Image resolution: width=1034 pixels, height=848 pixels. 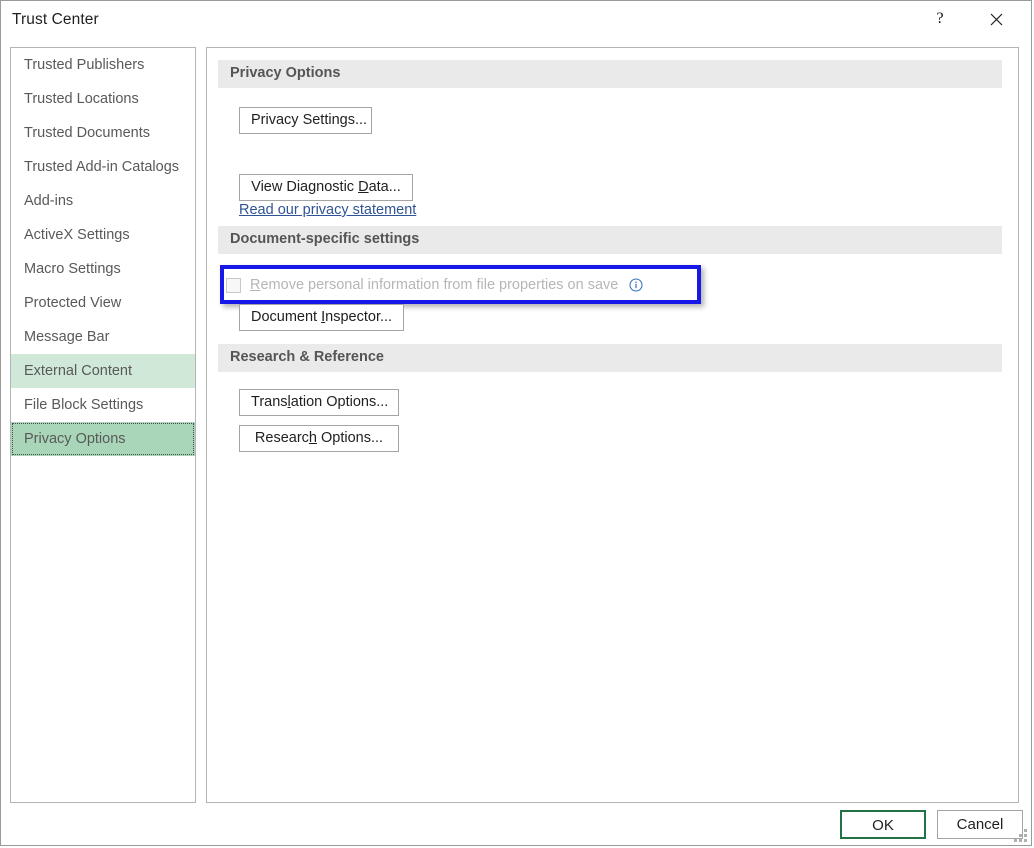 I want to click on section-header-research-reference: Research & Reference, so click(x=610, y=358).